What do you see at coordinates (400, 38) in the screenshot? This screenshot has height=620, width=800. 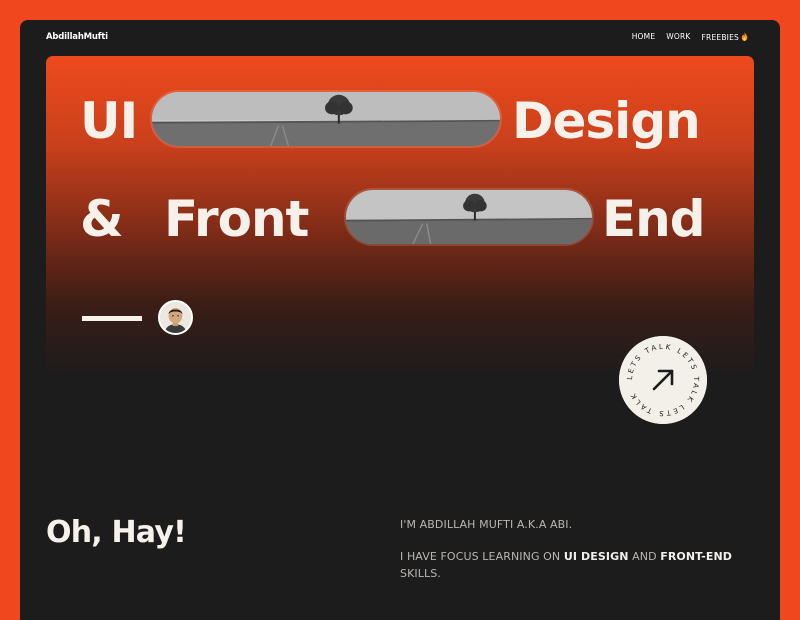 I see `top-nav: AbdillahMufti HOME WORK FREEBIES` at bounding box center [400, 38].